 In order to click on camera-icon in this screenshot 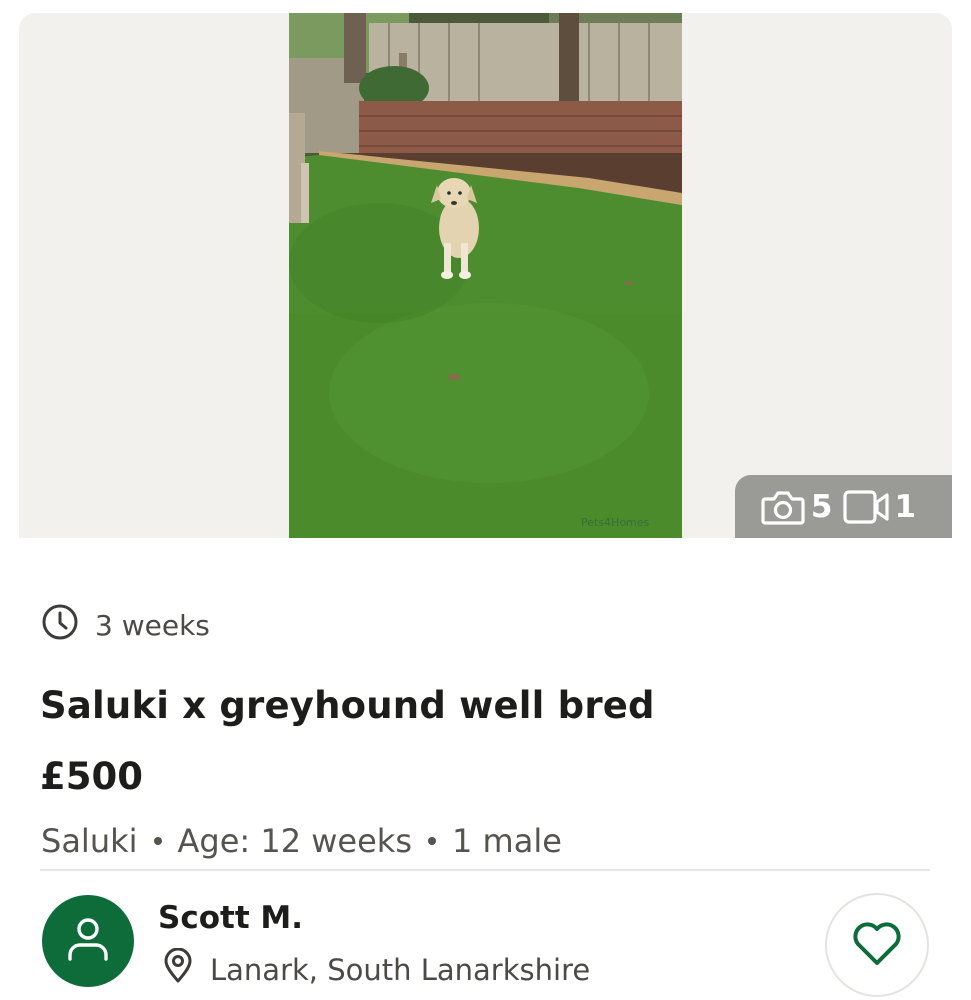, I will do `click(783, 507)`.